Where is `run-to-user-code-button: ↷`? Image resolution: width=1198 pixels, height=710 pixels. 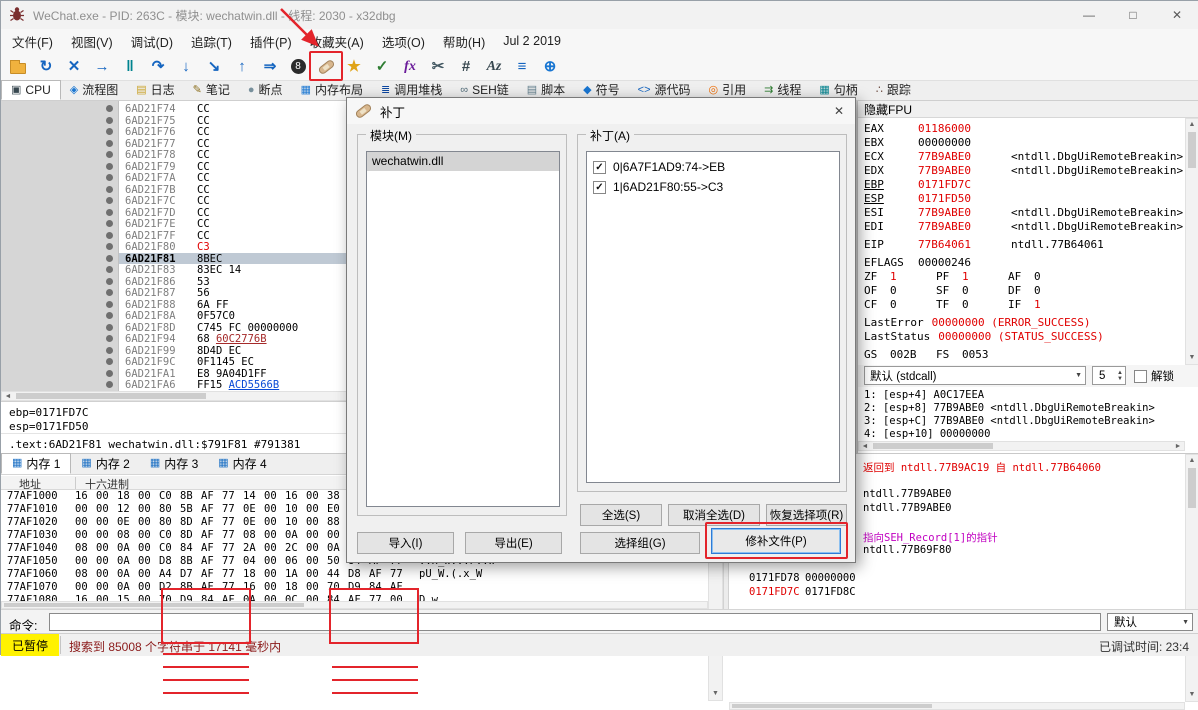
run-to-user-code-button: ↷ is located at coordinates (158, 67).